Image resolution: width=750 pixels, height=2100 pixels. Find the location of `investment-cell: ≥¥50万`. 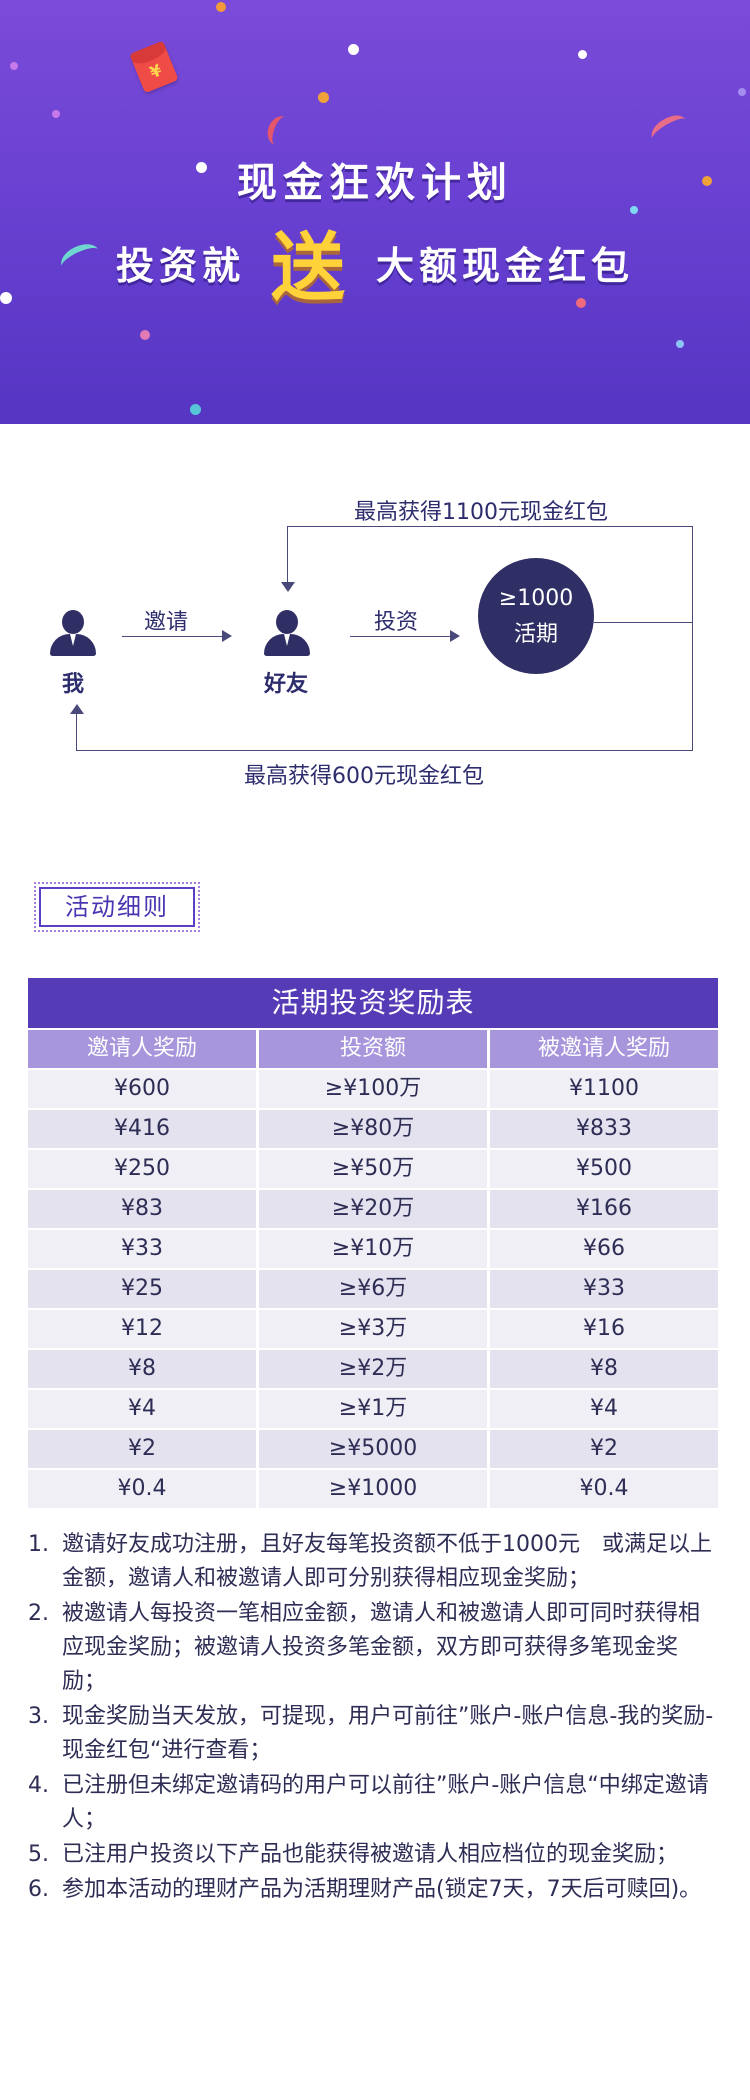

investment-cell: ≥¥50万 is located at coordinates (373, 1169).